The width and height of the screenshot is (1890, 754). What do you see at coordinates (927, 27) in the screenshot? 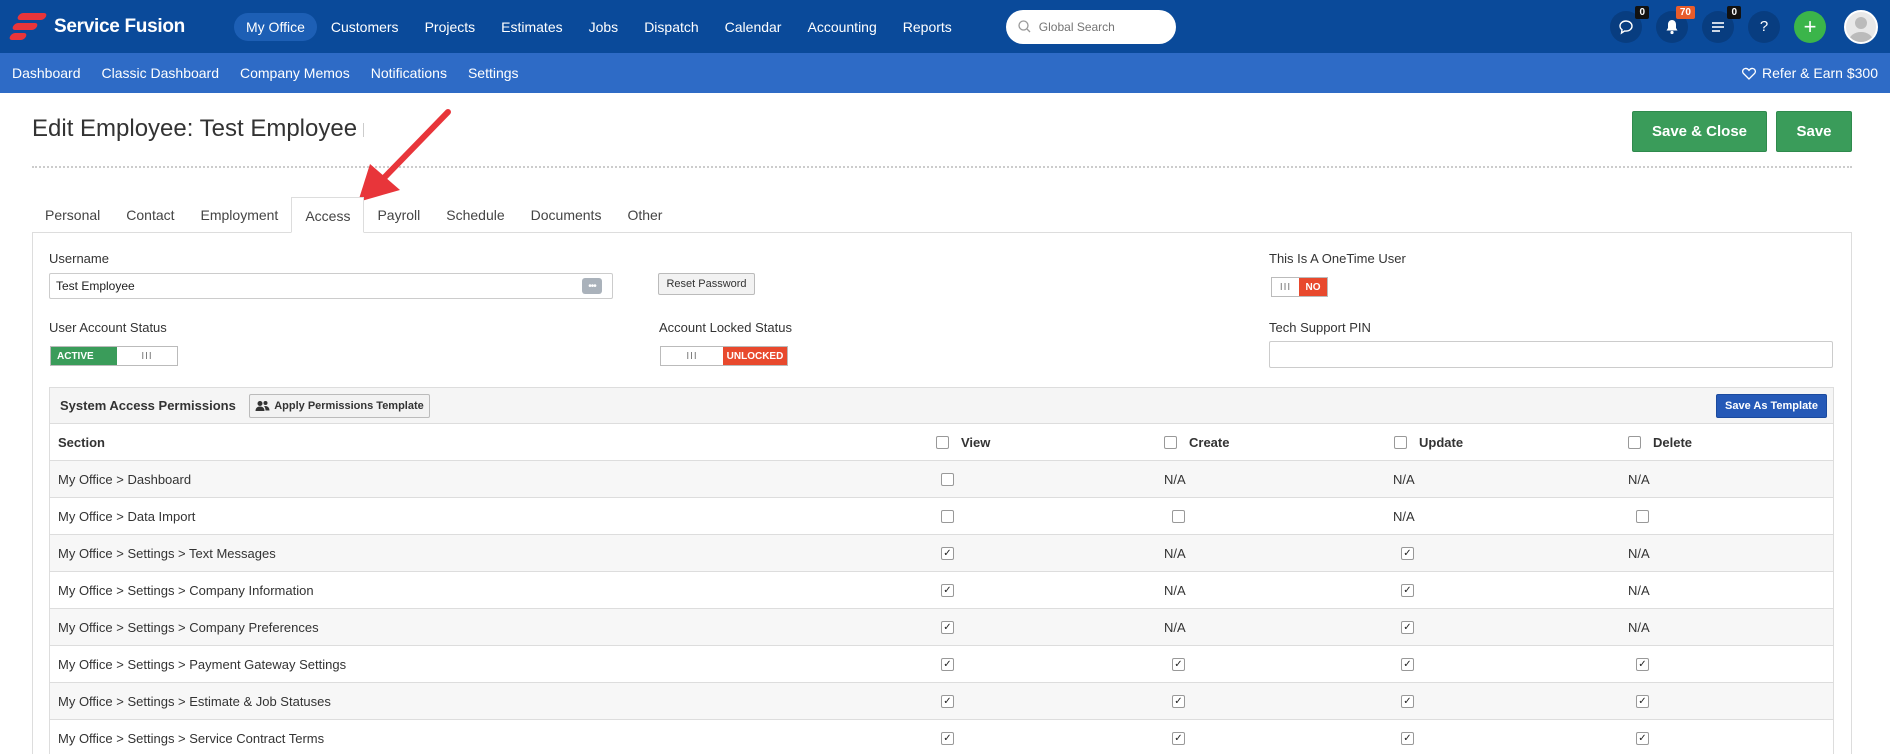
I see `nav-item-reports: Reports` at bounding box center [927, 27].